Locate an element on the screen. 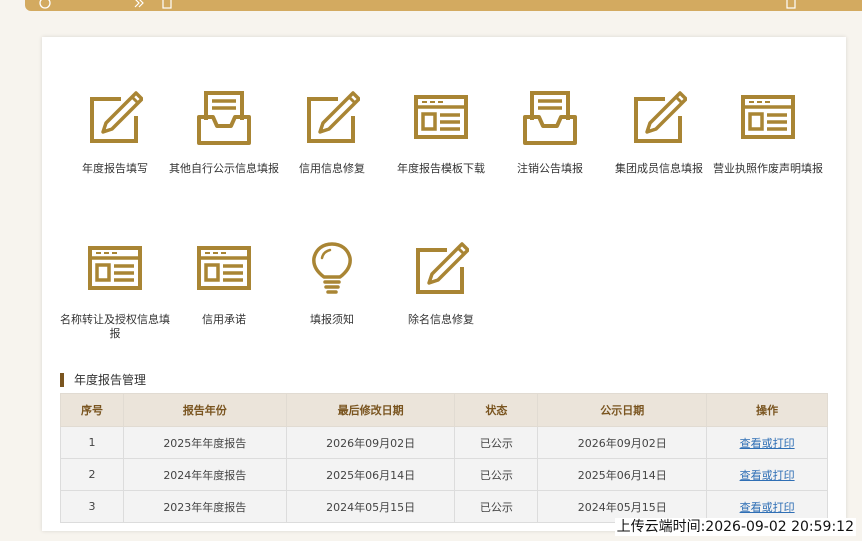 The width and height of the screenshot is (862, 541). tile-label: 填报须知 is located at coordinates (332, 319).